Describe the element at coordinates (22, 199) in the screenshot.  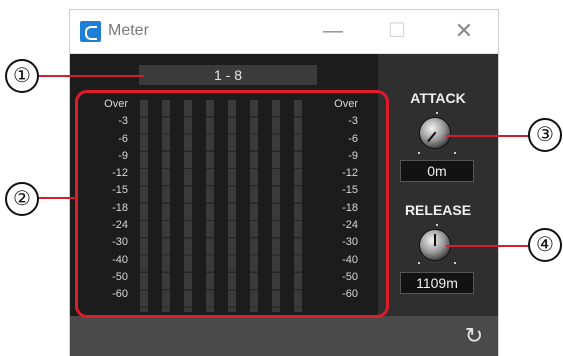
I see `callout-2: ②` at that location.